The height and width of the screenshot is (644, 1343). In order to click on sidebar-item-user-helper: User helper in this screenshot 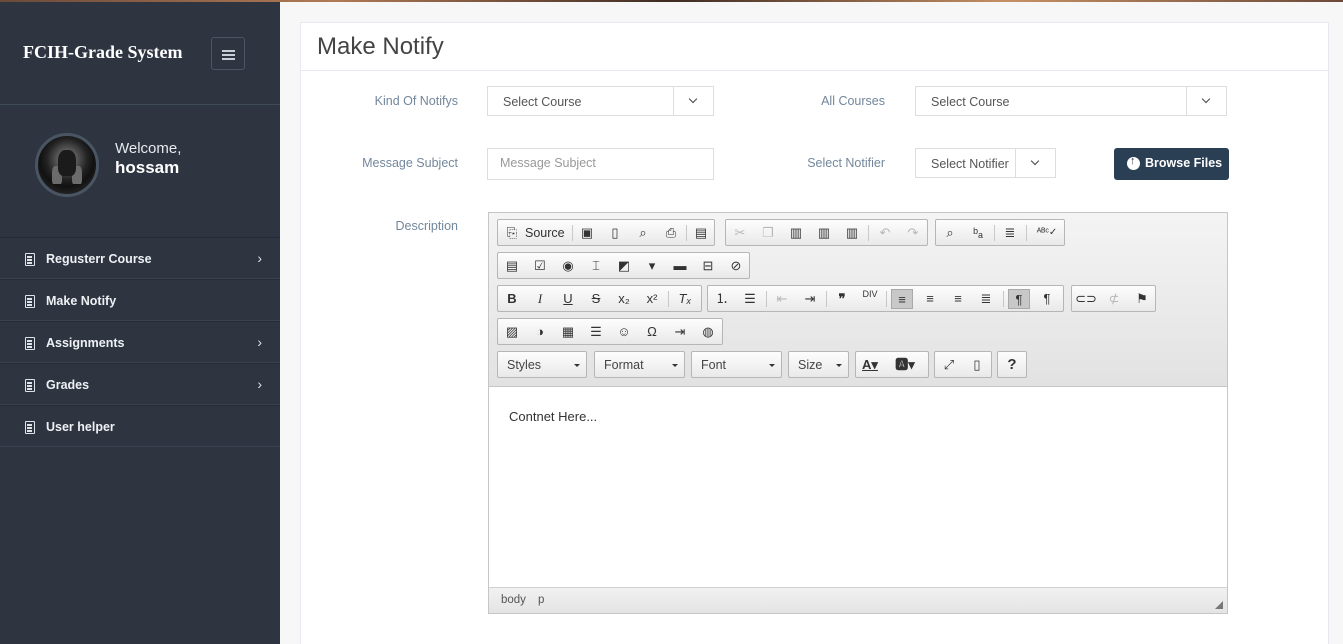, I will do `click(140, 426)`.